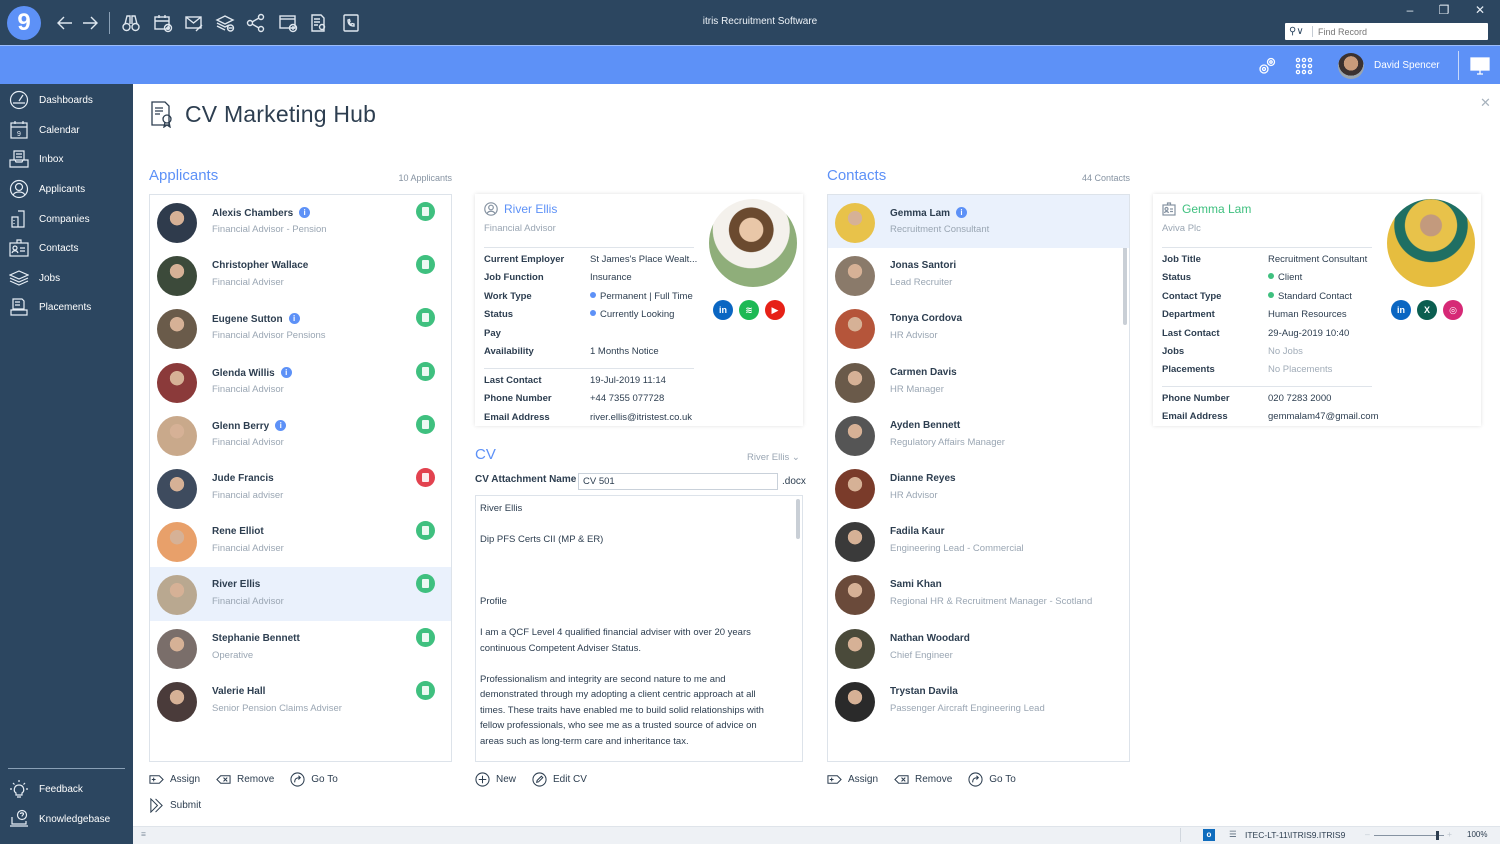 The width and height of the screenshot is (1500, 844). I want to click on remove-contact-button: Remove, so click(923, 779).